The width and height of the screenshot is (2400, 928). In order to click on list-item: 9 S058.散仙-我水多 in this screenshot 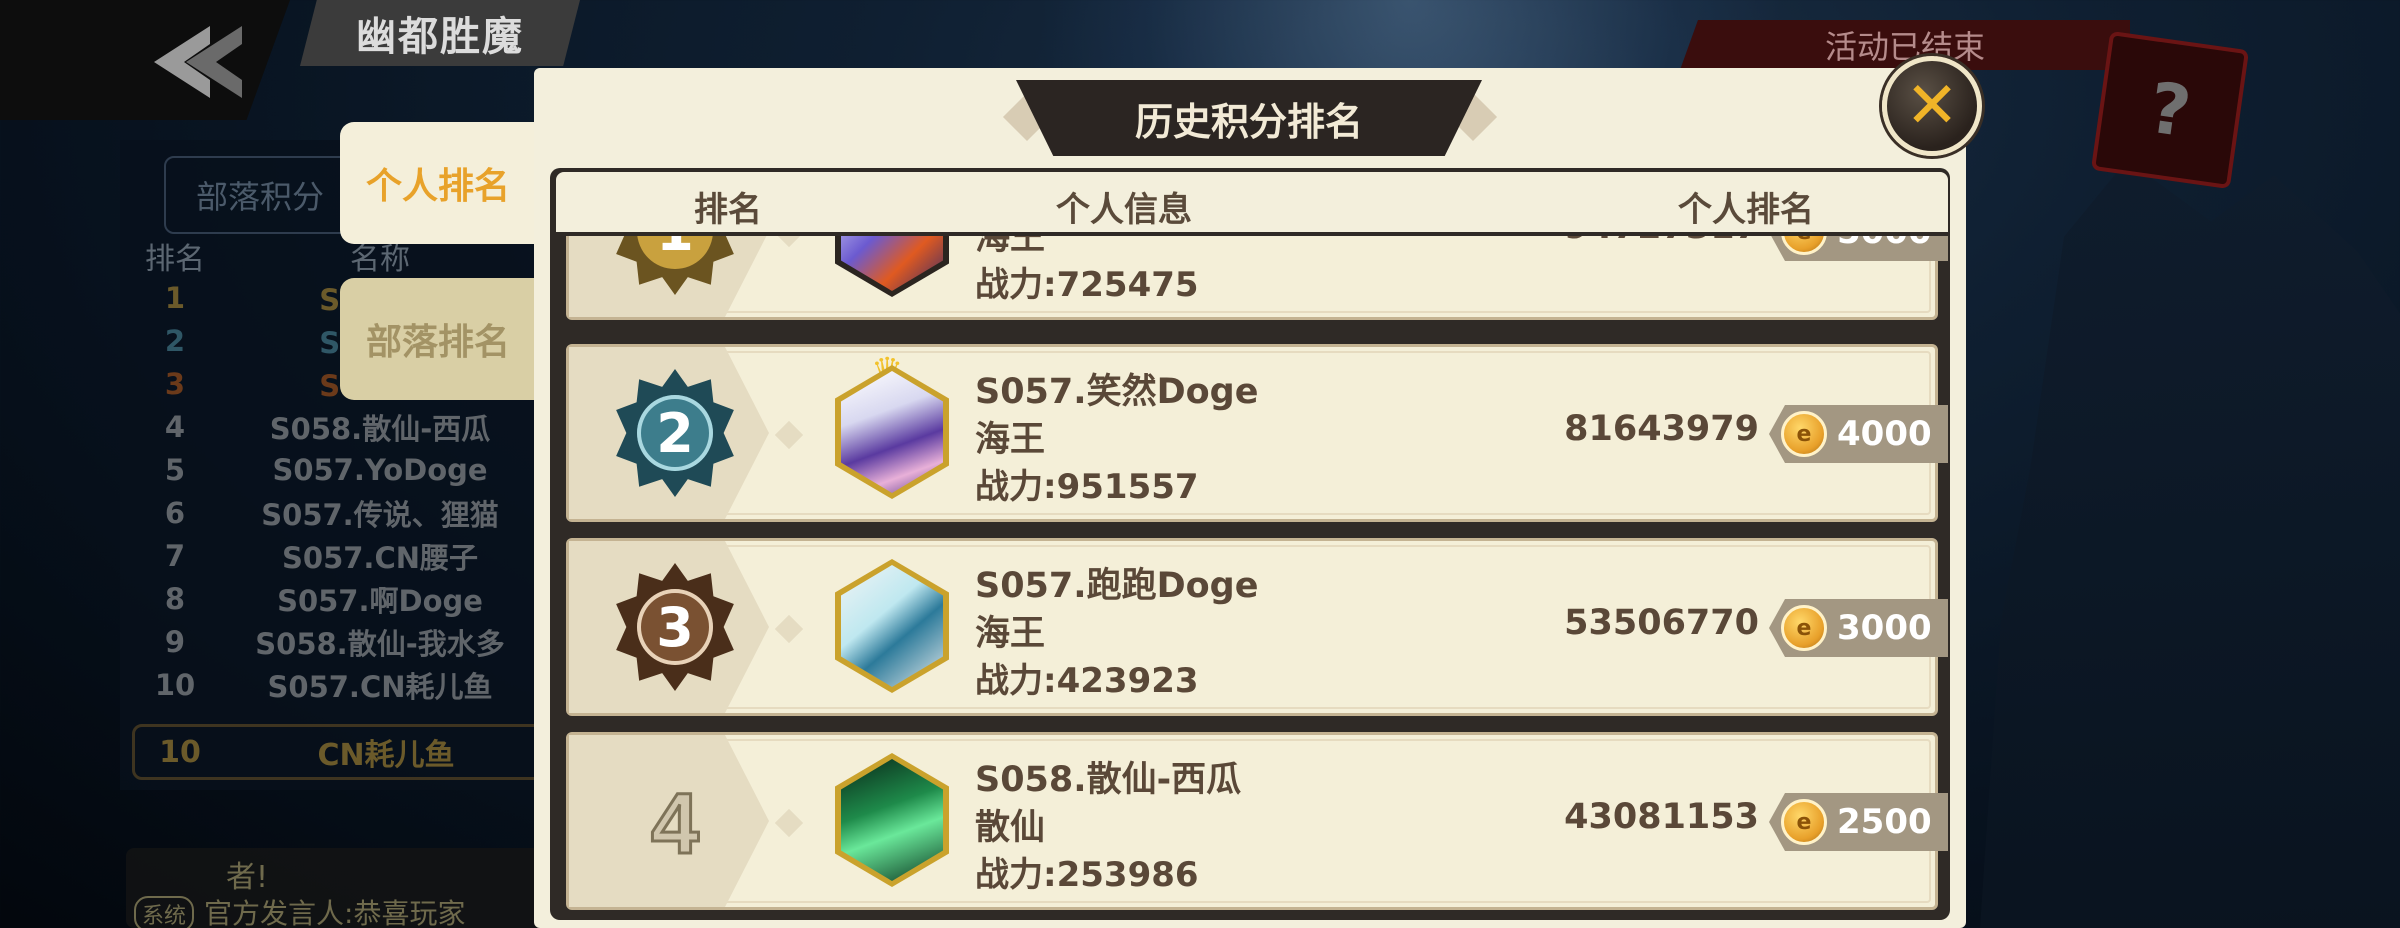, I will do `click(334, 642)`.